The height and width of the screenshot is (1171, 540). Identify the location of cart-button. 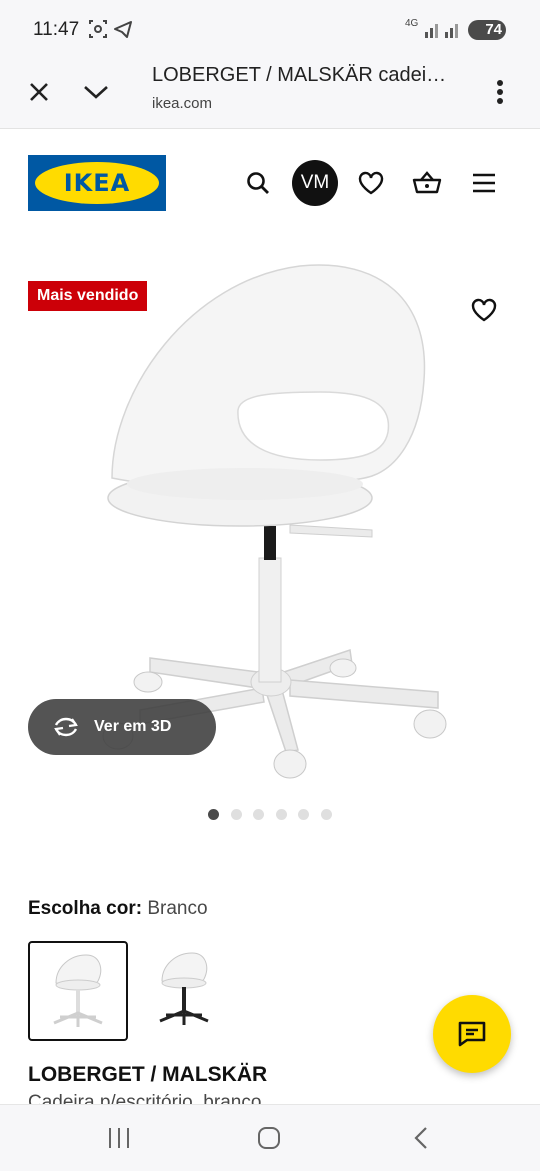
(427, 183).